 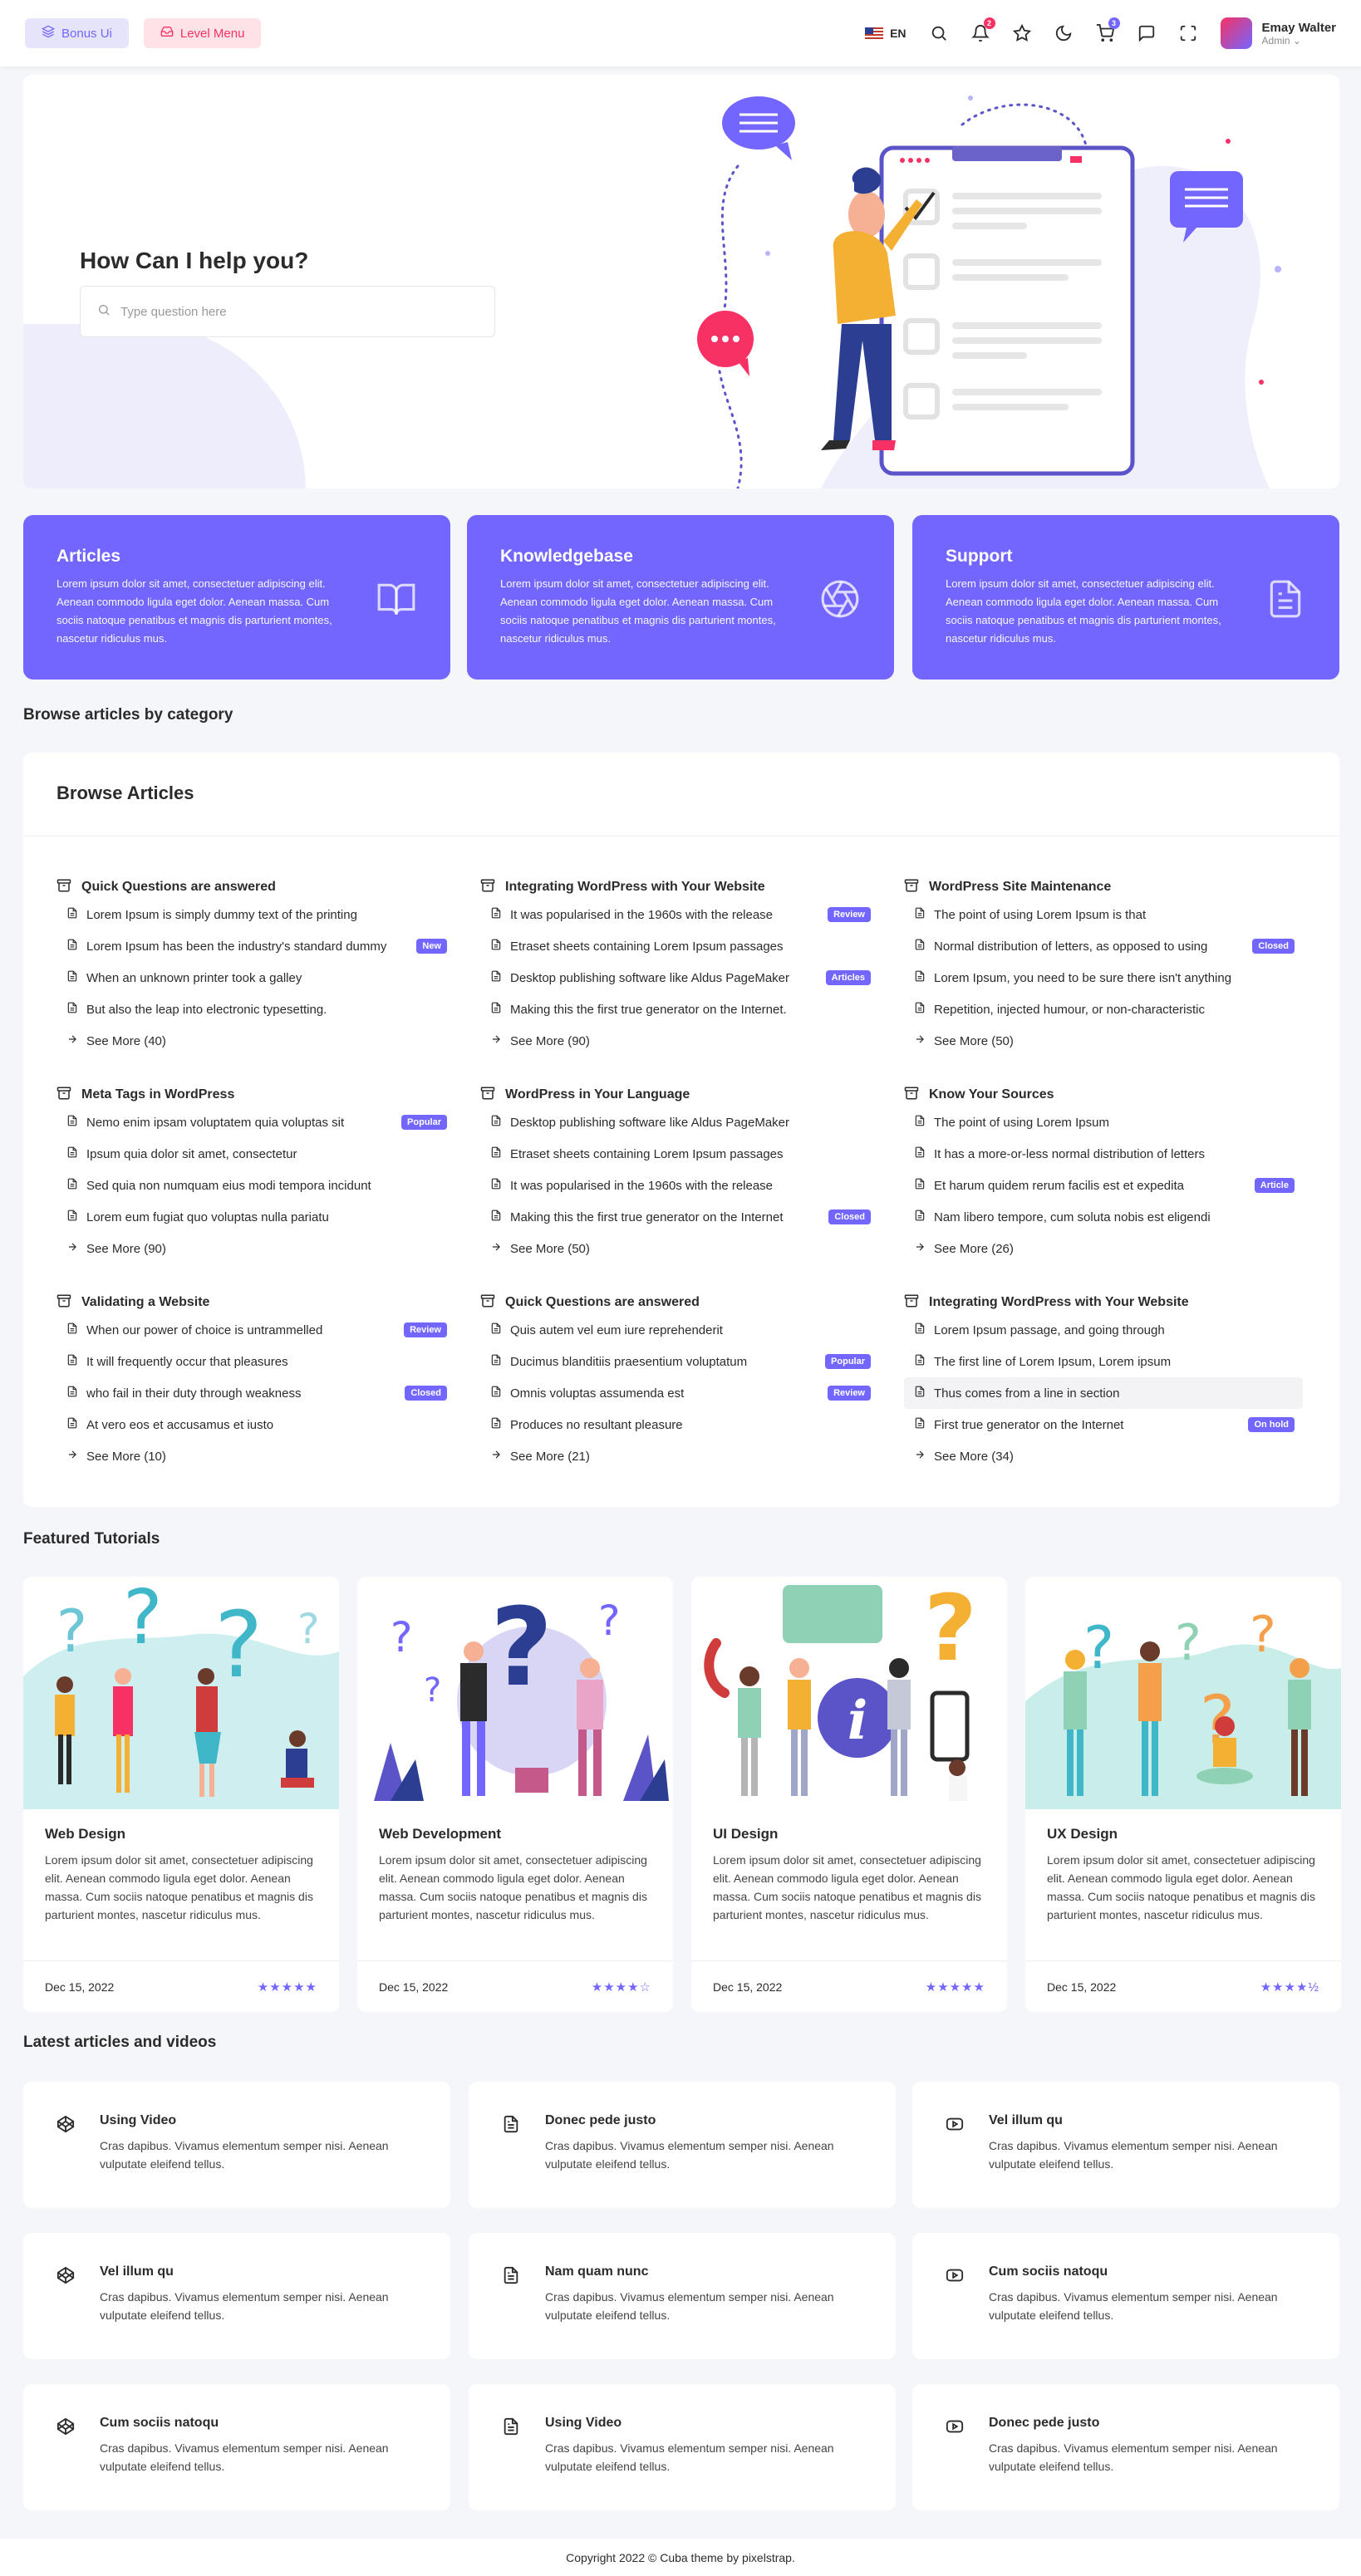 I want to click on see-more-link: See More (34), so click(x=1103, y=1456).